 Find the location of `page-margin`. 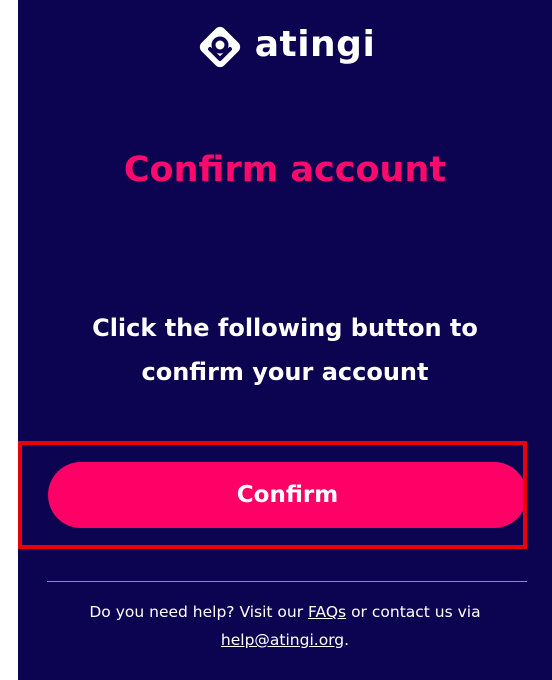

page-margin is located at coordinates (9, 340).